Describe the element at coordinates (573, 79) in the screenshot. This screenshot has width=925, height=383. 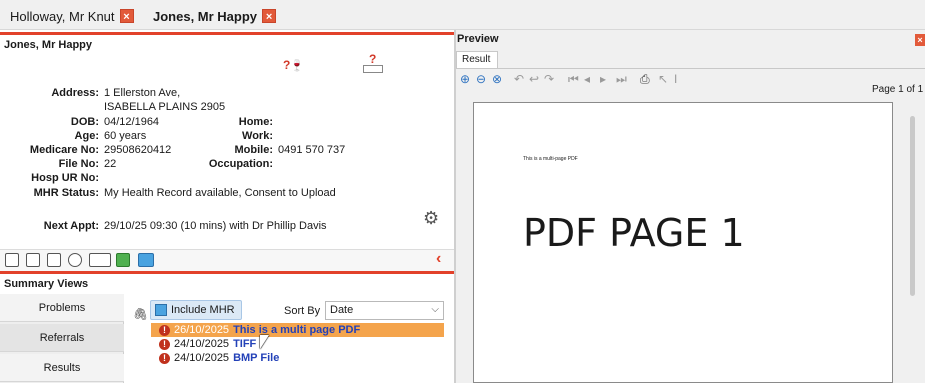
I see `first-page-icon: ⏮` at that location.